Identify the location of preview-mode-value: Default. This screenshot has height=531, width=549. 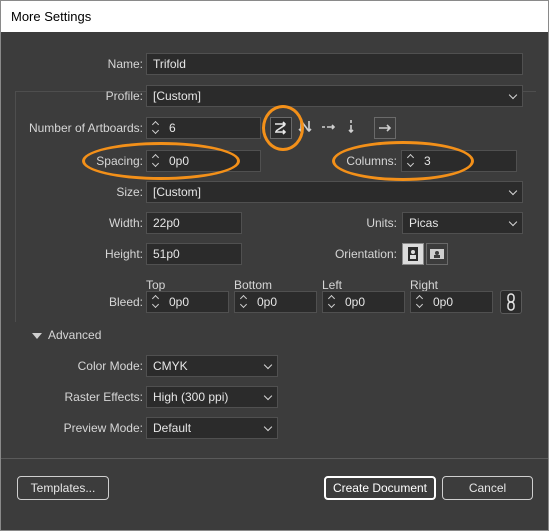
(172, 428).